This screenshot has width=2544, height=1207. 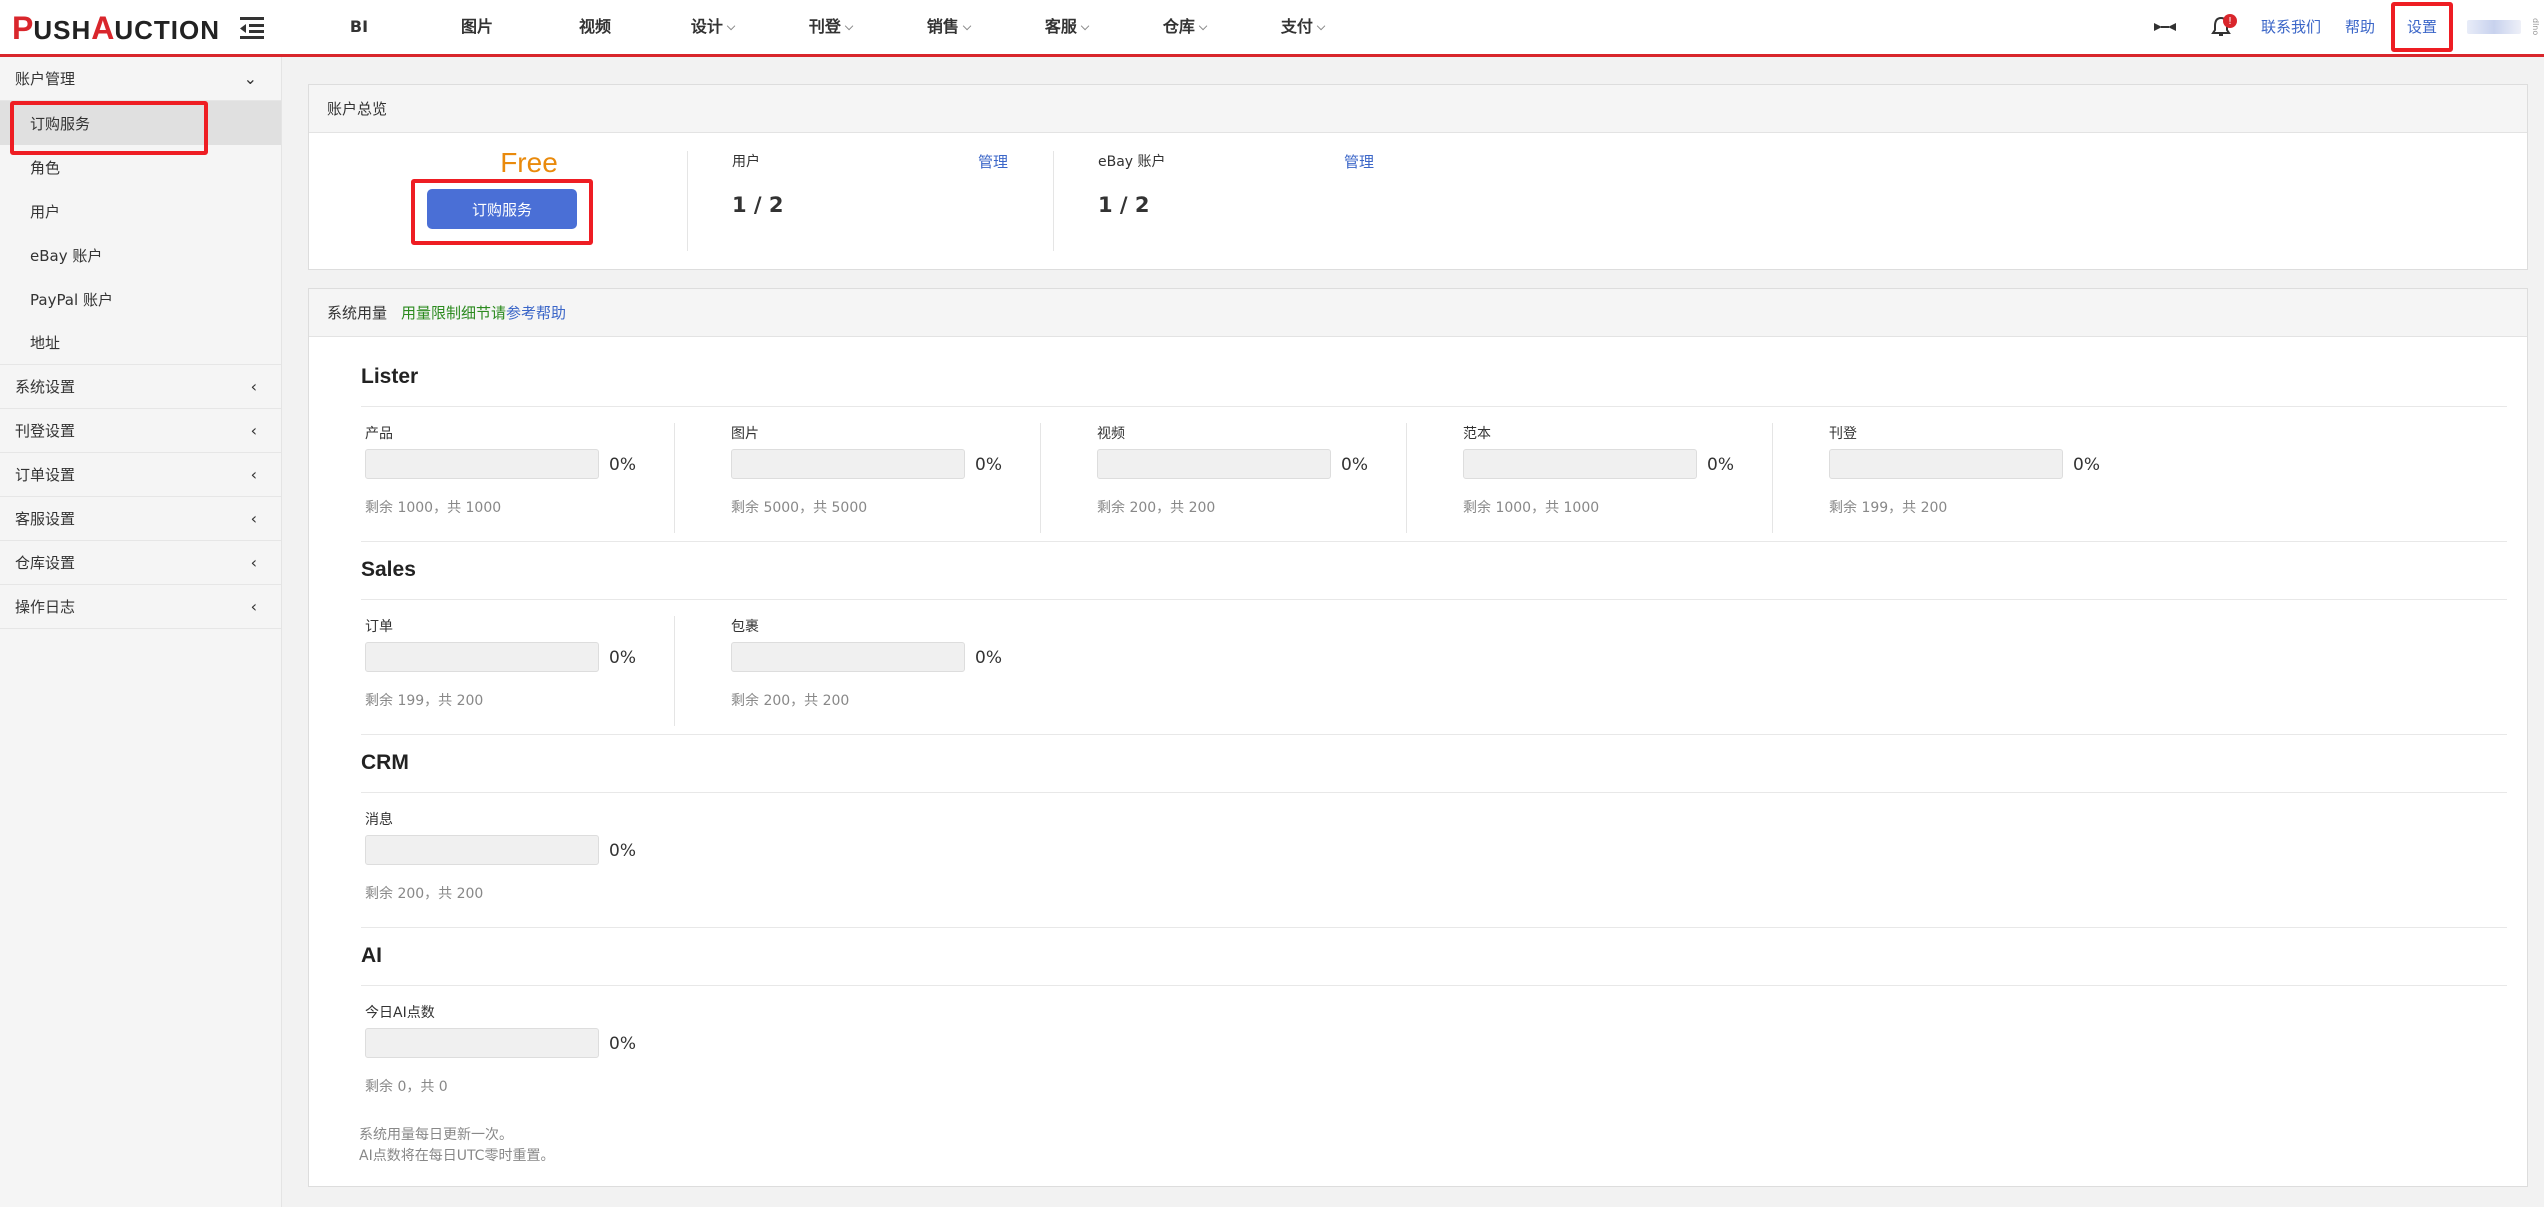 I want to click on nav-sales: 销售 ⌵, so click(x=949, y=27).